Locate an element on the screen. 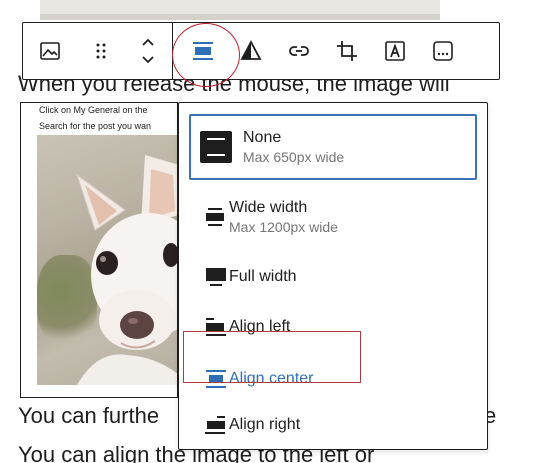 This screenshot has width=556, height=463. toolbar-group-block is located at coordinates (98, 51).